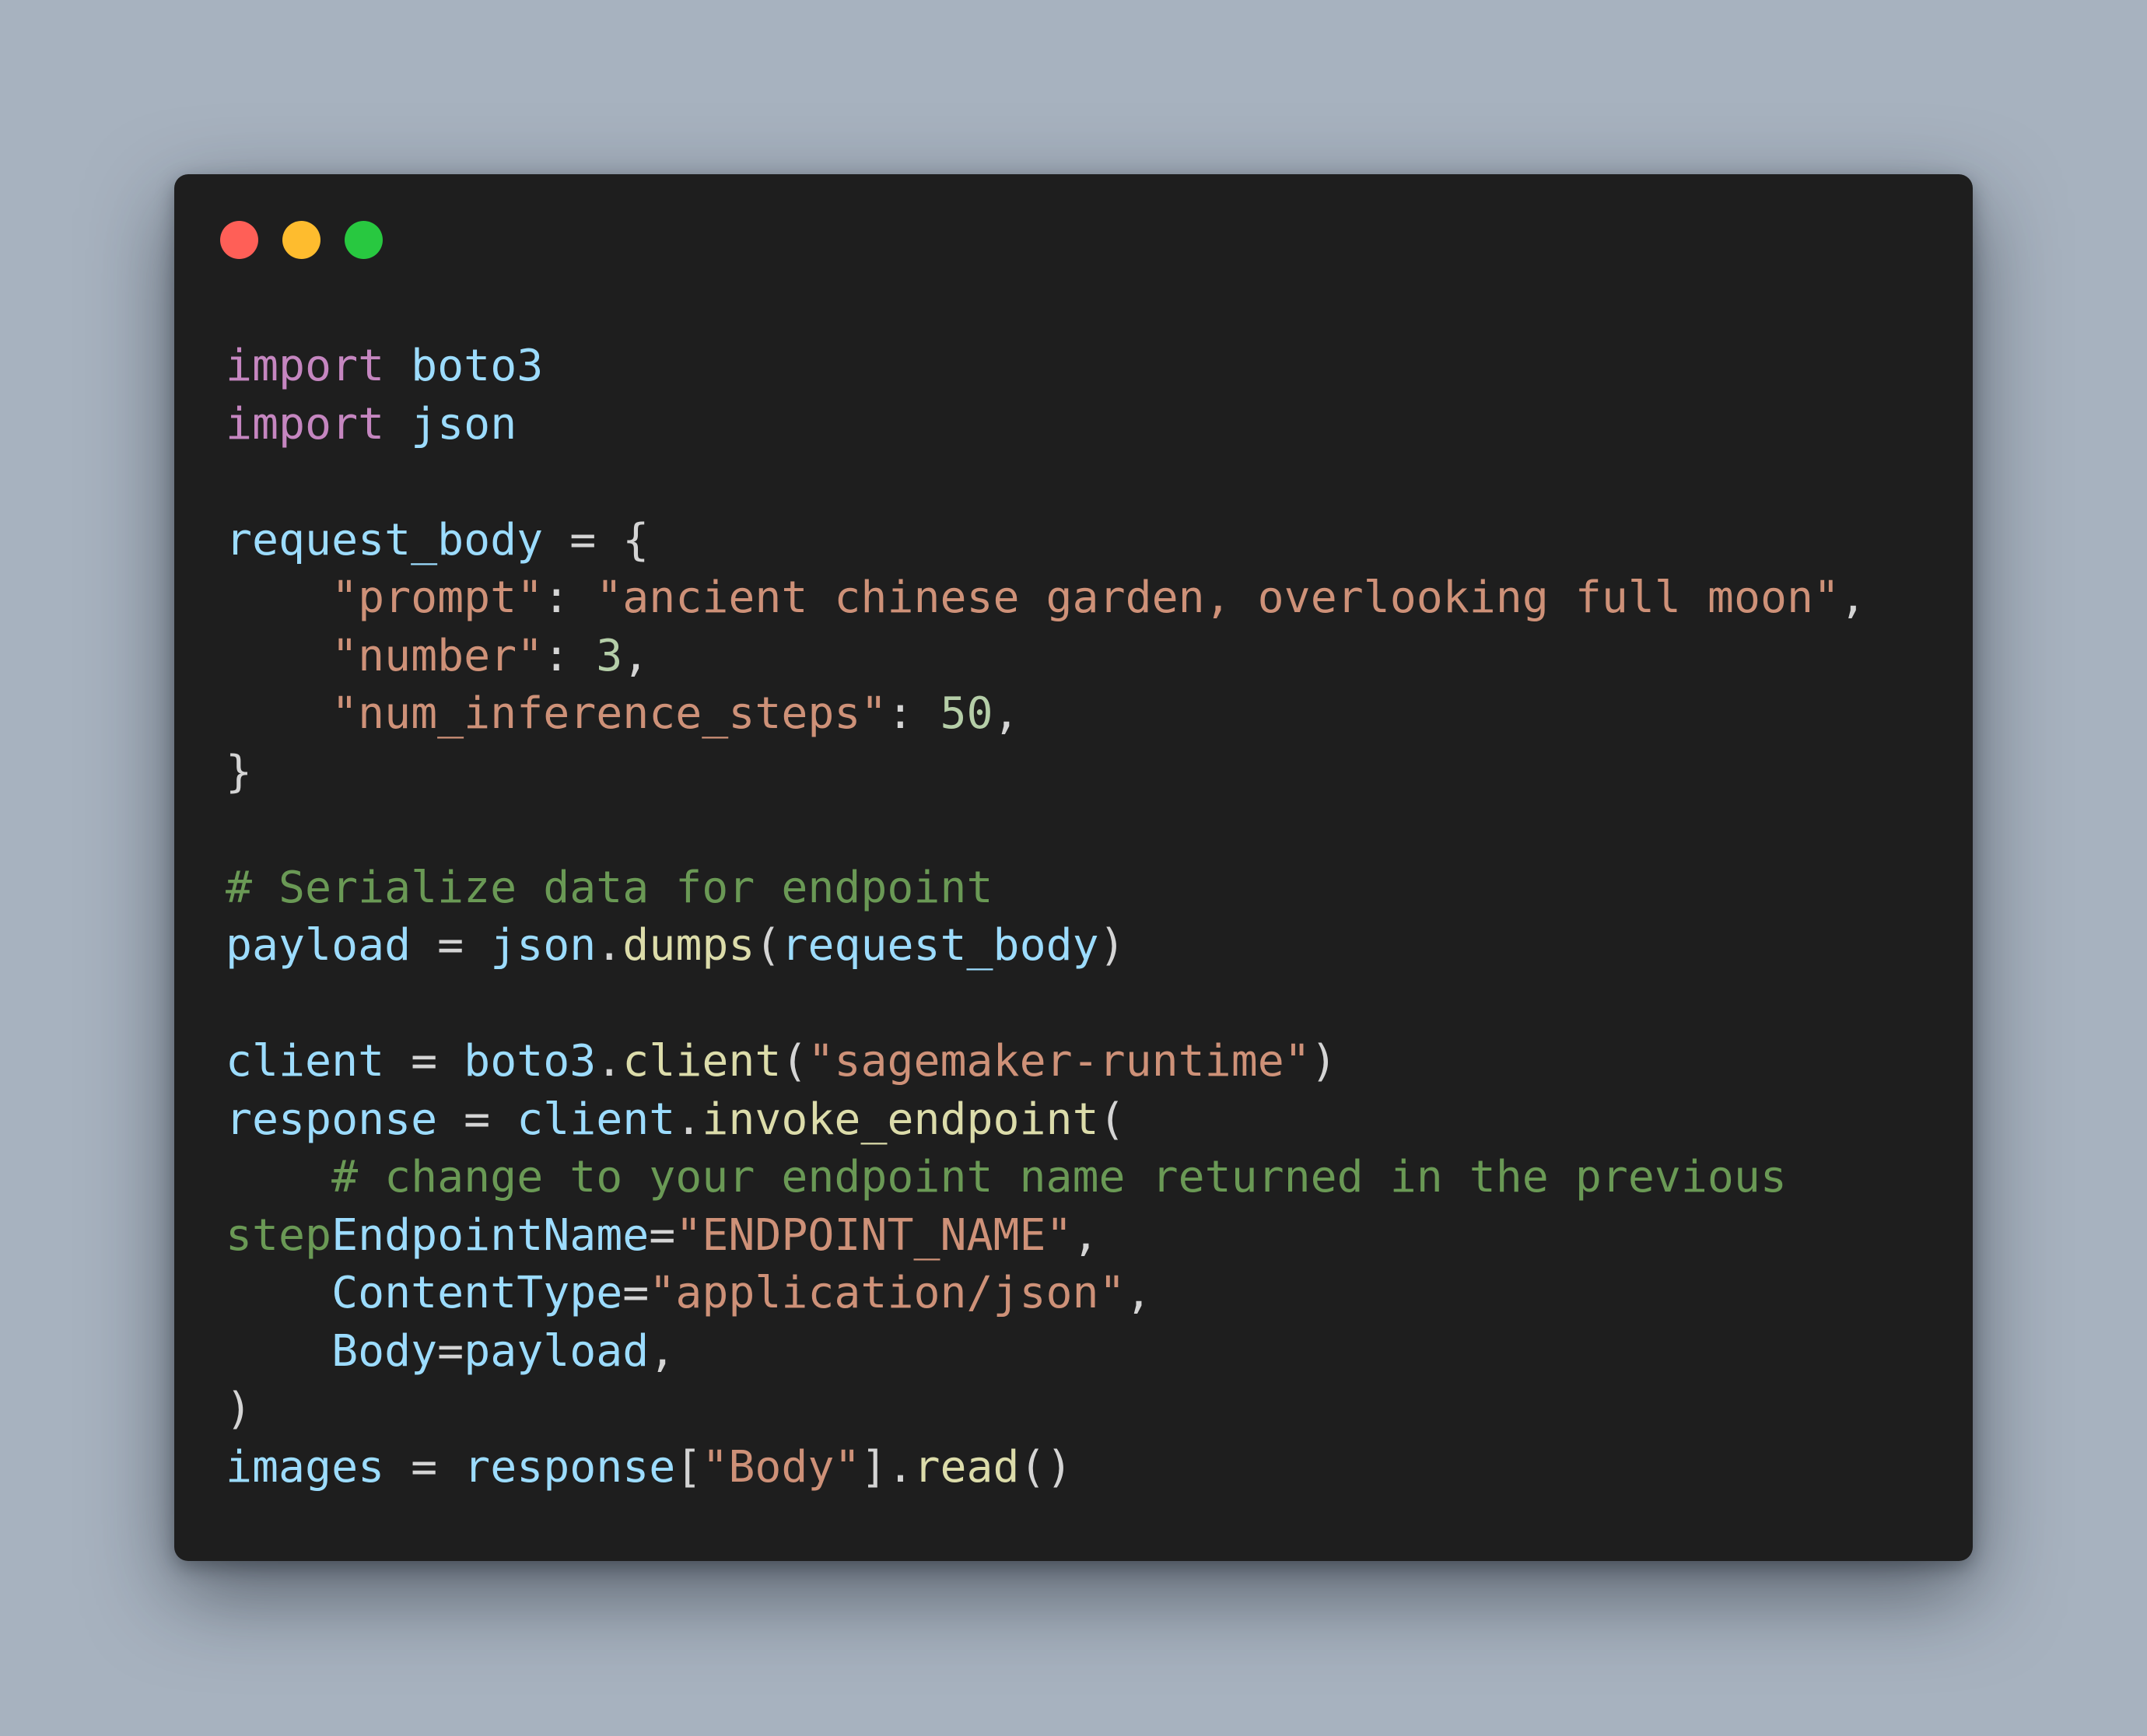  What do you see at coordinates (1059, 1062) in the screenshot?
I see `string-token: "sagemaker-runtime"` at bounding box center [1059, 1062].